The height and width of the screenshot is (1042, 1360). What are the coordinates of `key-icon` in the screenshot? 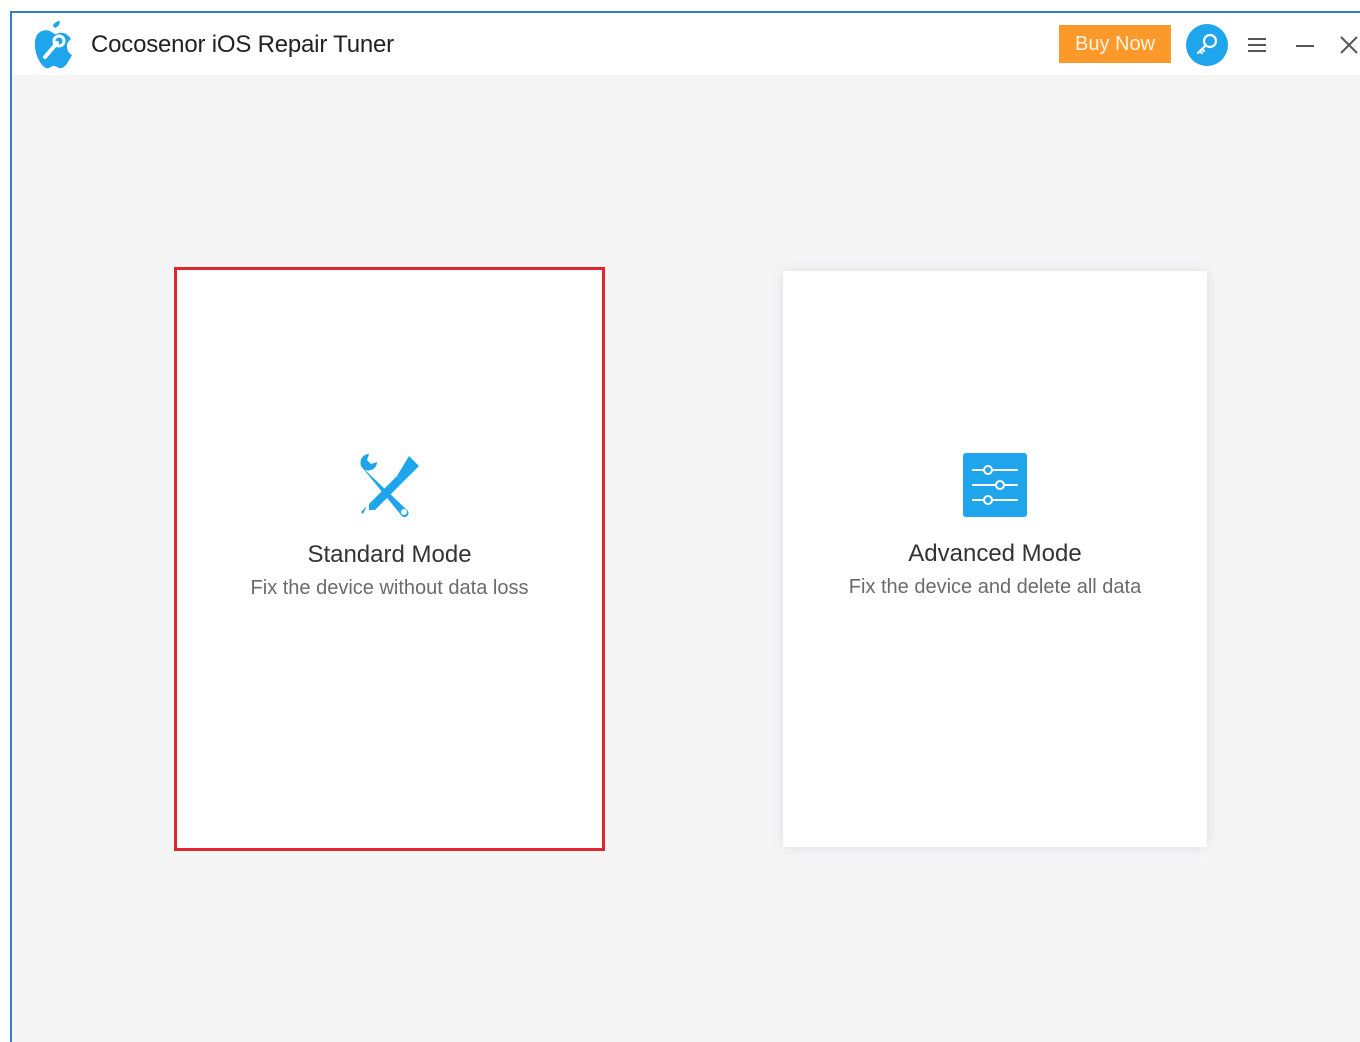 It's located at (1207, 44).